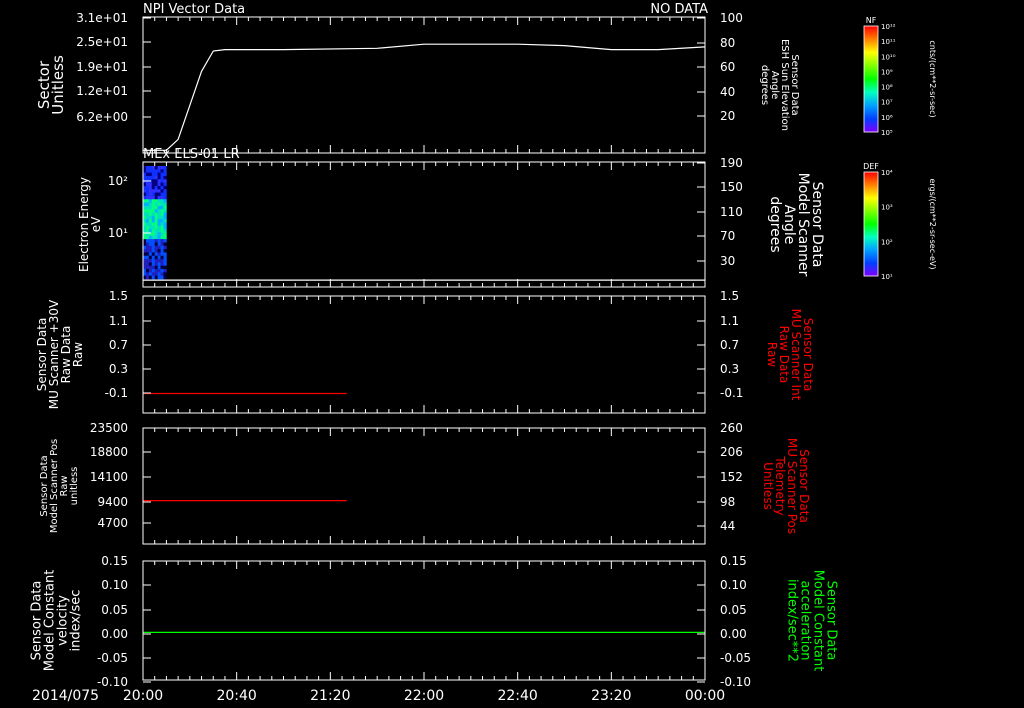  What do you see at coordinates (118, 296) in the screenshot?
I see `y-tick-label-left: 1.5` at bounding box center [118, 296].